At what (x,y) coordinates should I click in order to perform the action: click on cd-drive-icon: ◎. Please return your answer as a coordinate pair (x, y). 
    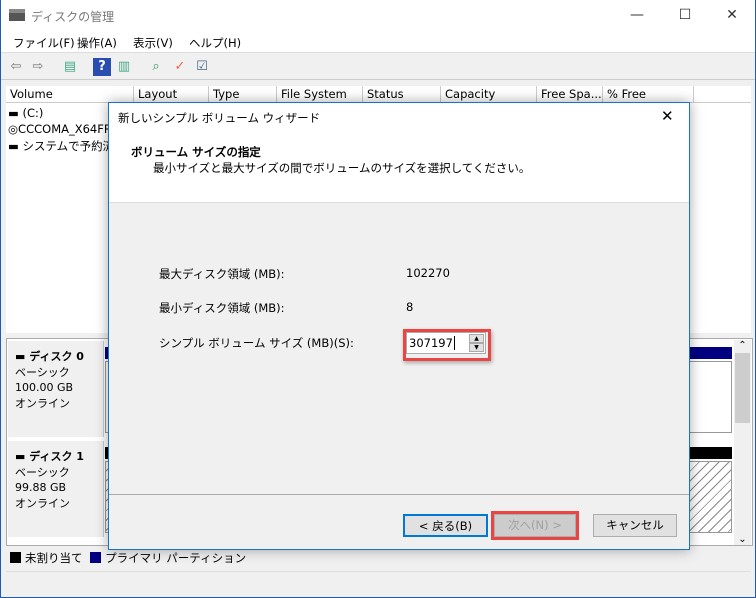
    Looking at the image, I should click on (13, 129).